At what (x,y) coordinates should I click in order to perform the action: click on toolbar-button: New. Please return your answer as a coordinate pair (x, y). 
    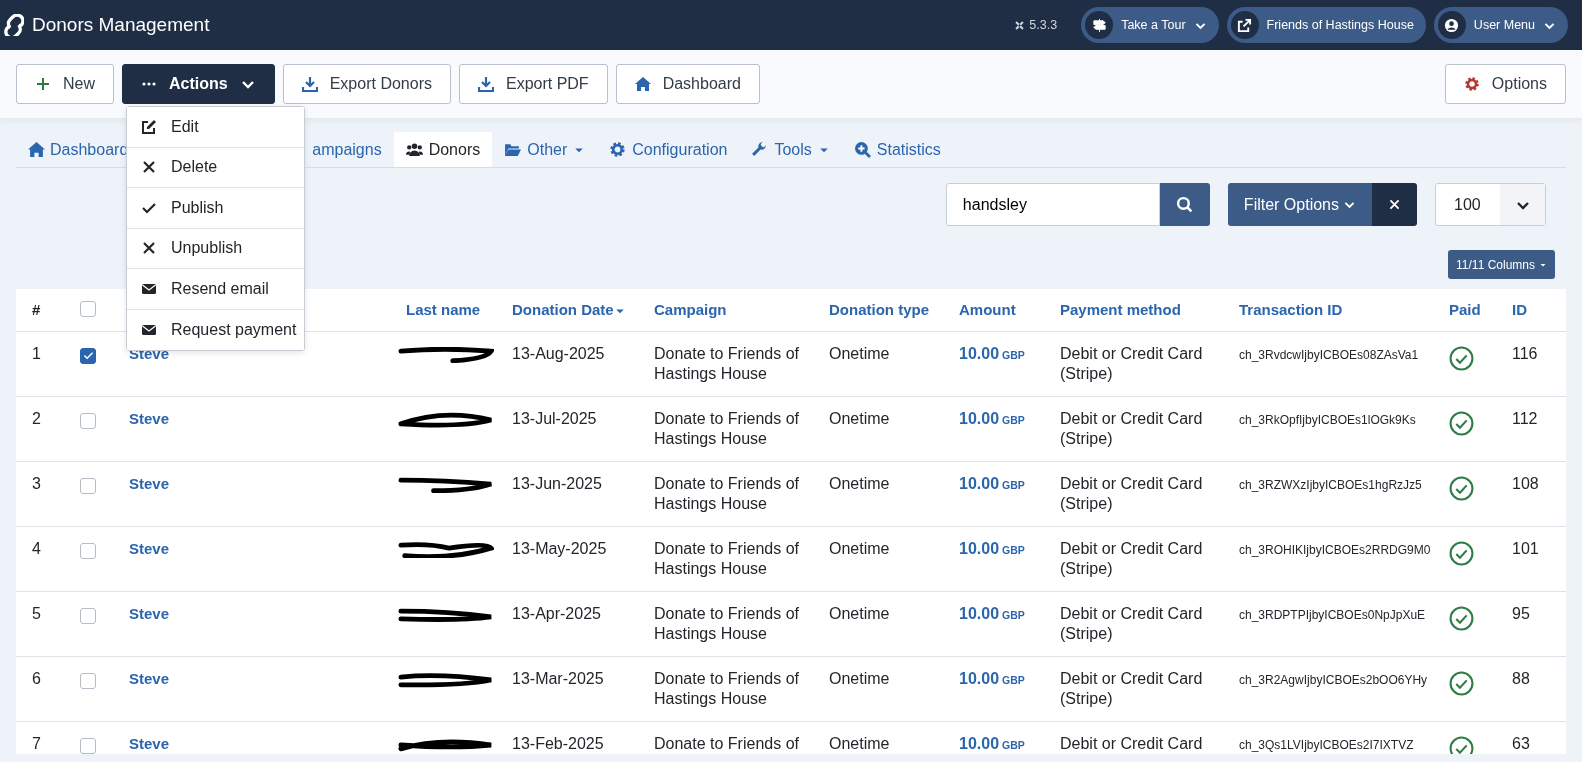
    Looking at the image, I should click on (65, 84).